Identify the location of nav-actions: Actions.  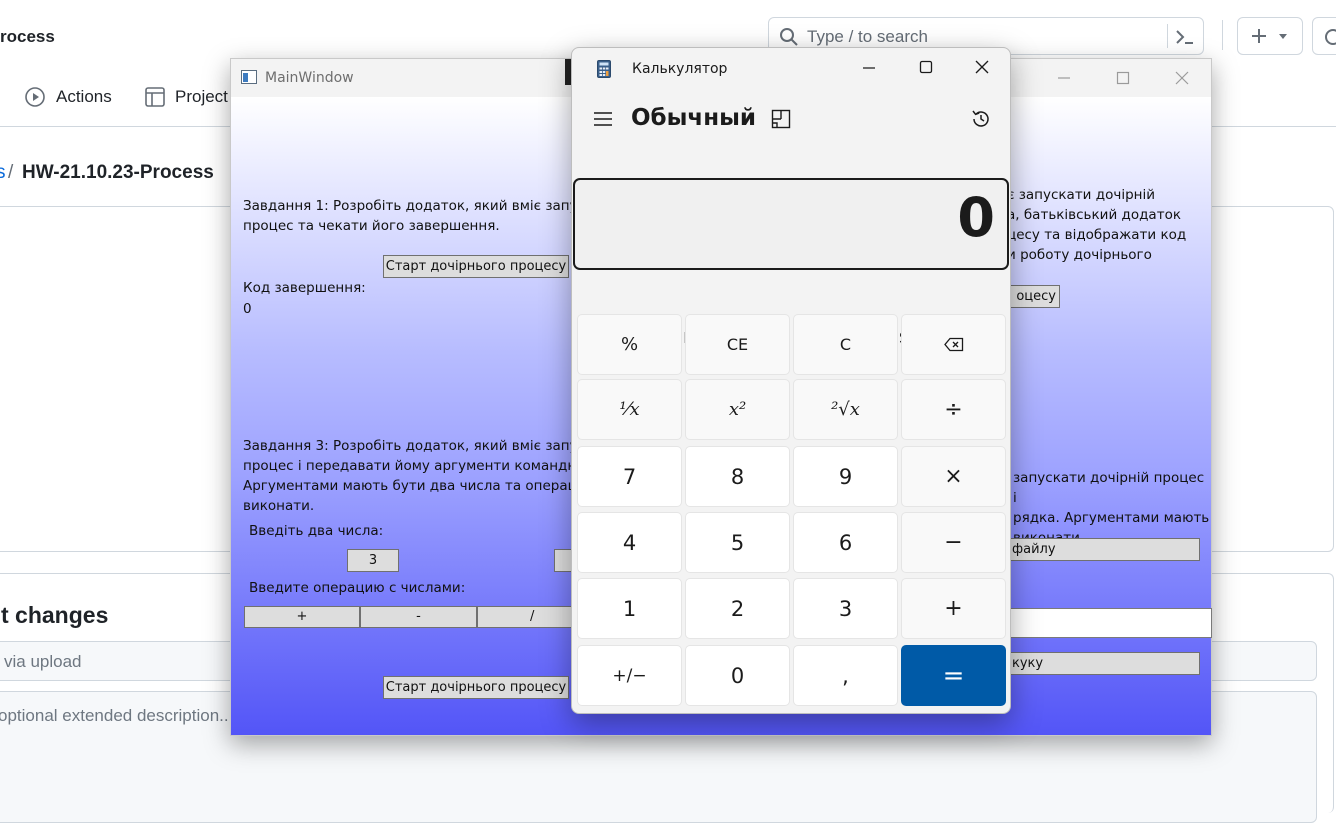
(84, 97).